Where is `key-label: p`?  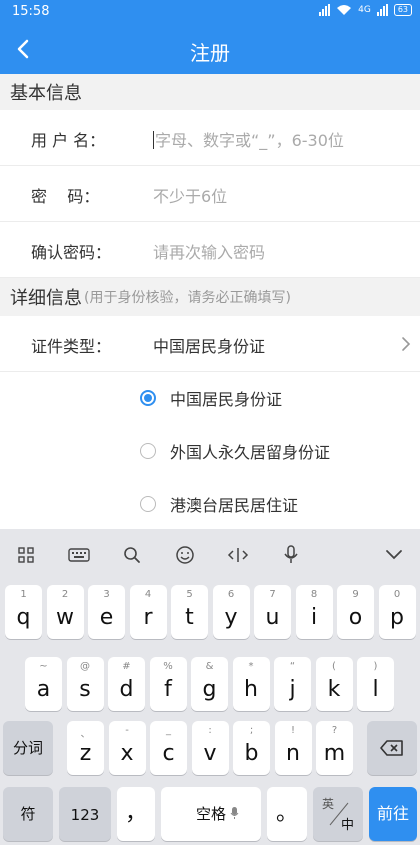
key-label: p is located at coordinates (397, 617).